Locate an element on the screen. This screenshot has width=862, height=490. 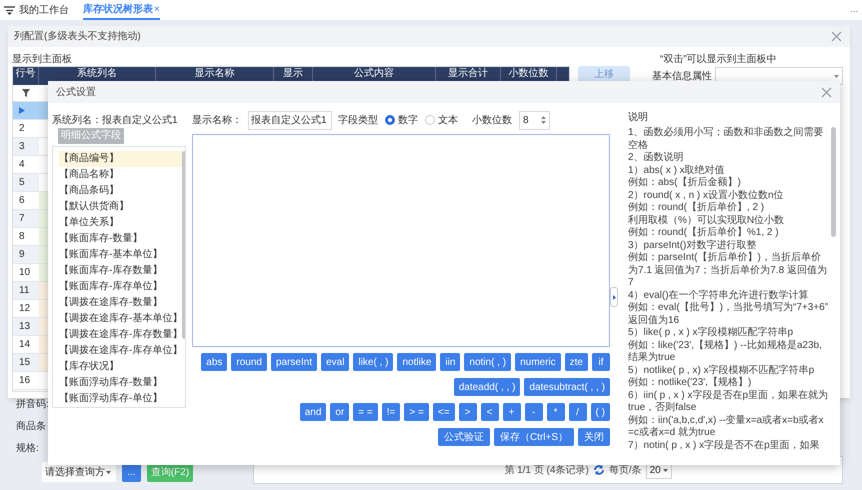
function-button: < is located at coordinates (489, 412).